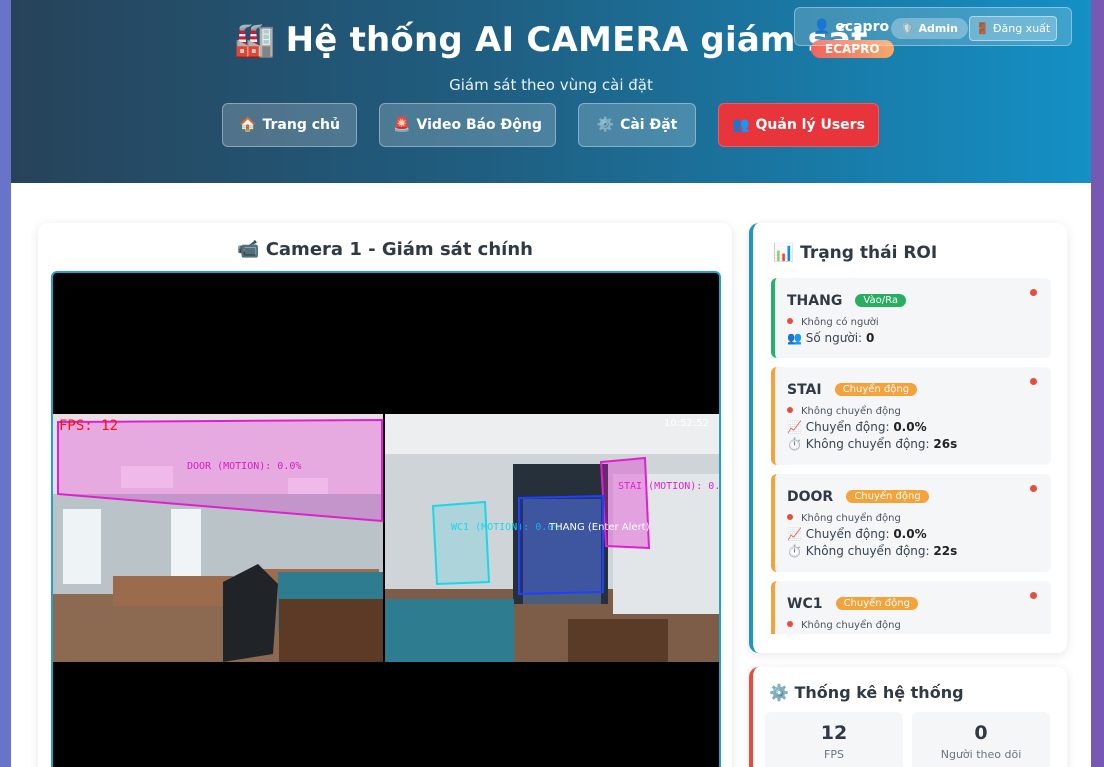 The image size is (1104, 767). What do you see at coordinates (880, 300) in the screenshot?
I see `roi-type-badge: Vào/Ra` at bounding box center [880, 300].